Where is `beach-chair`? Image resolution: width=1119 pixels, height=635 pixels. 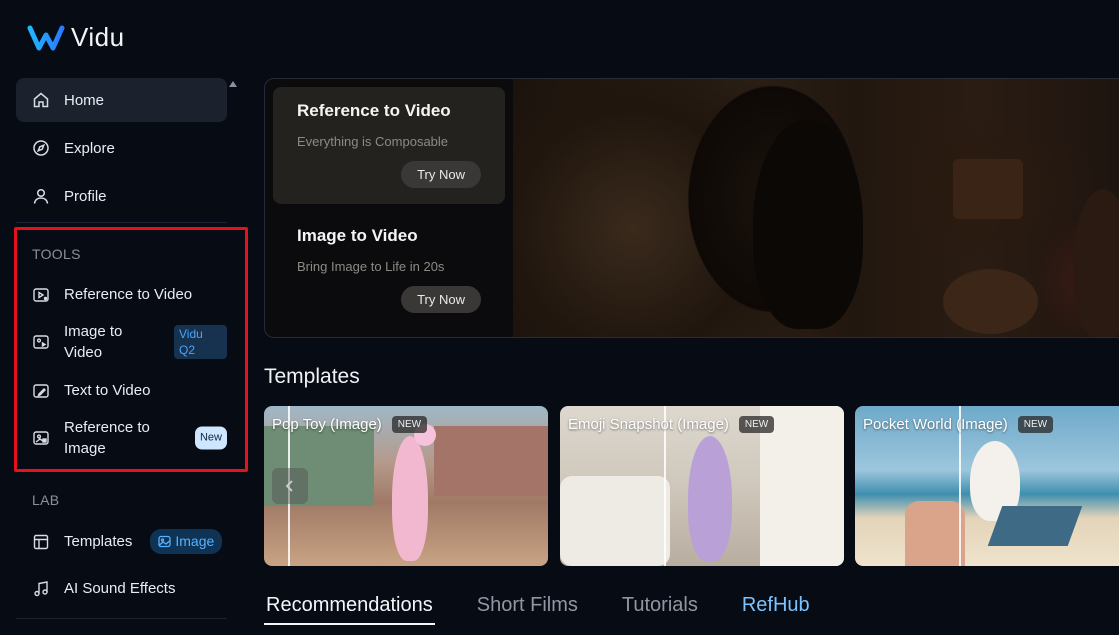
beach-chair is located at coordinates (1035, 526).